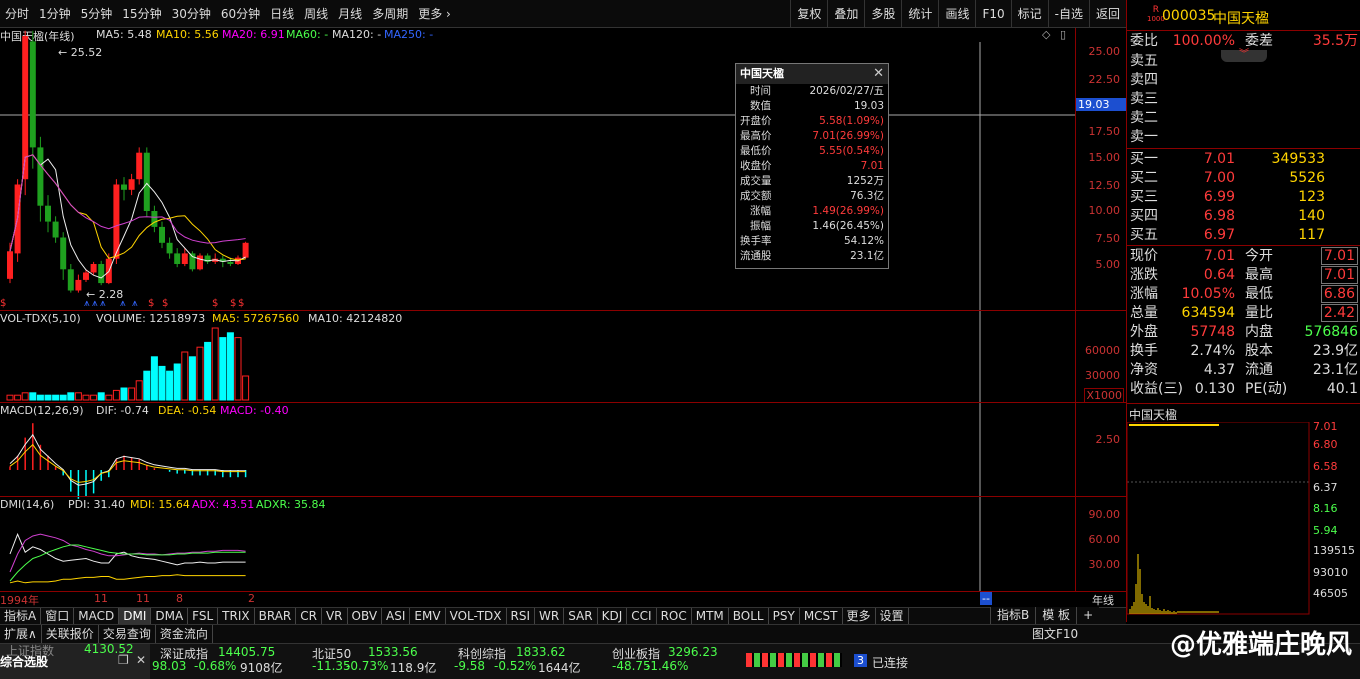 The width and height of the screenshot is (1360, 679). I want to click on y-tick: 15.00, so click(1104, 157).